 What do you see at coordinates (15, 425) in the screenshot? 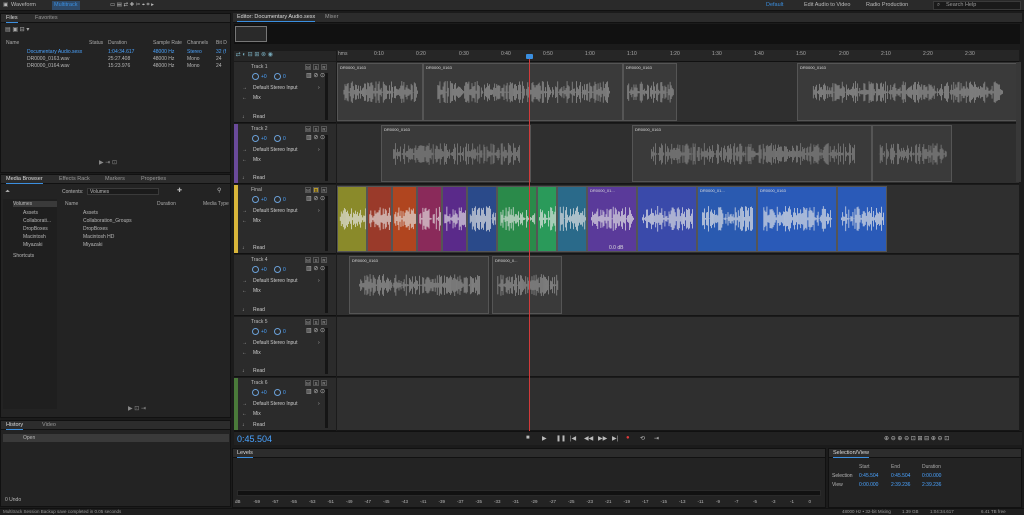
I see `tab-history: History` at bounding box center [15, 425].